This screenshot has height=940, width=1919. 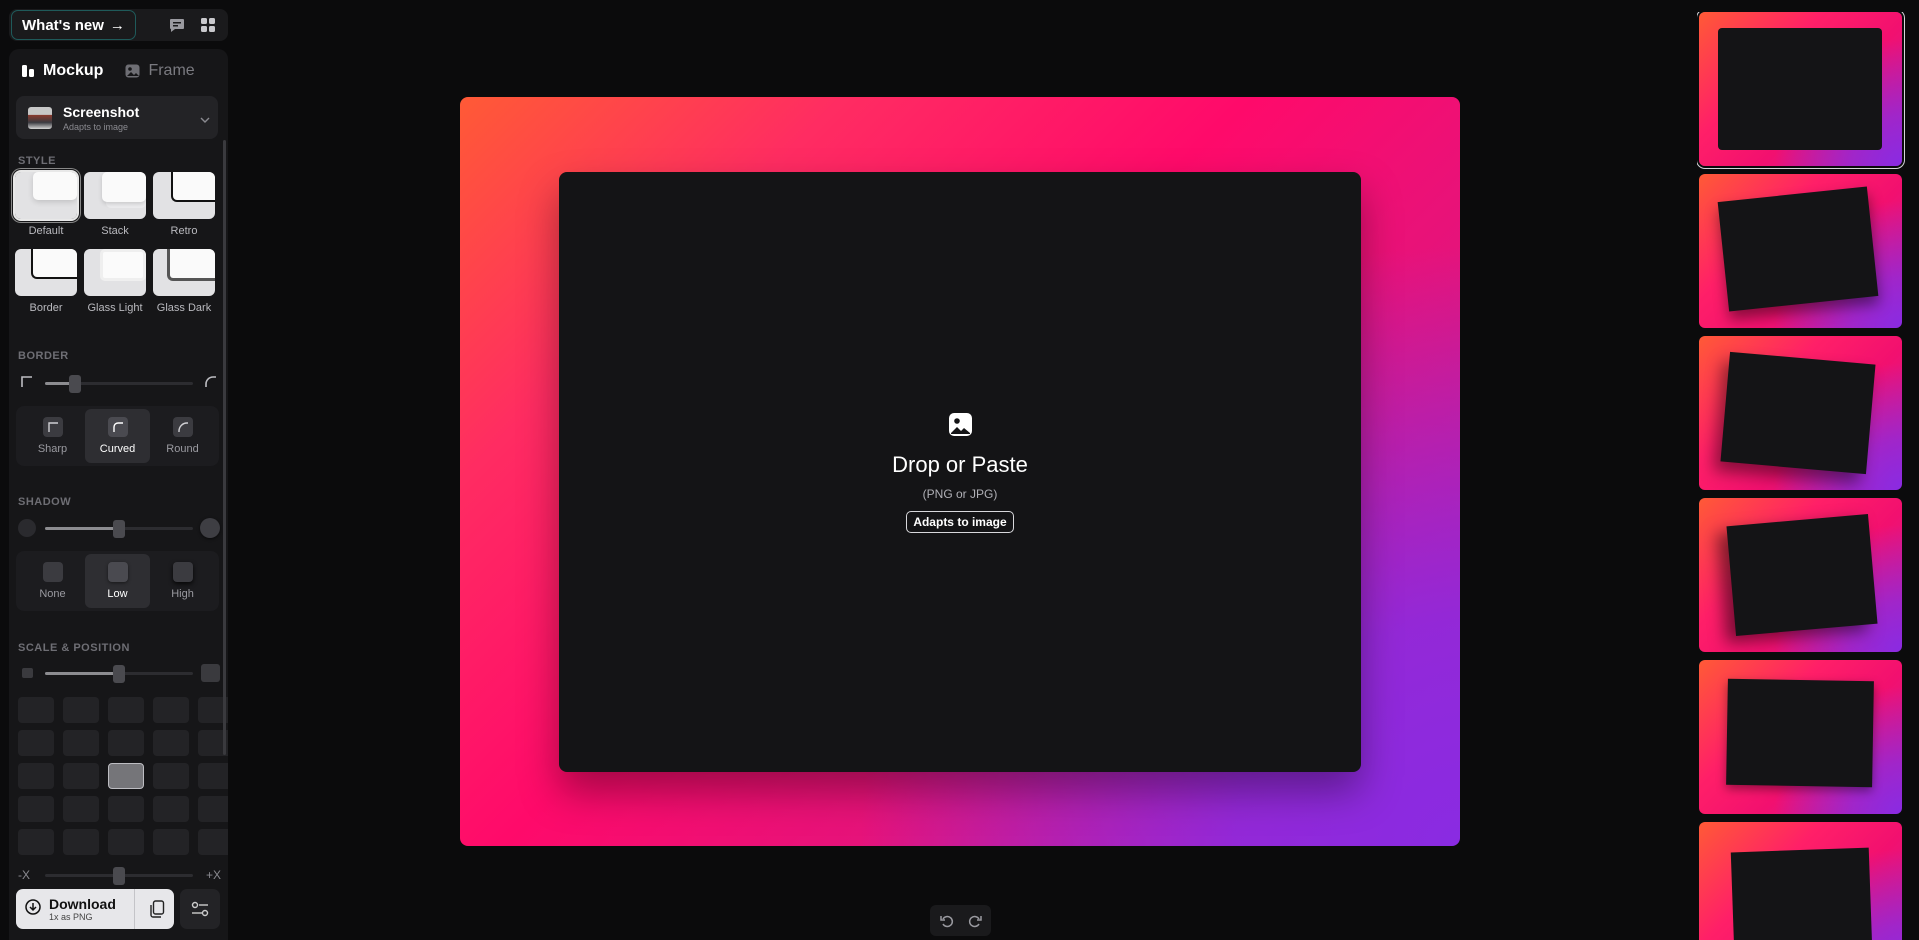 I want to click on x-min-label: -X, so click(x=24, y=875).